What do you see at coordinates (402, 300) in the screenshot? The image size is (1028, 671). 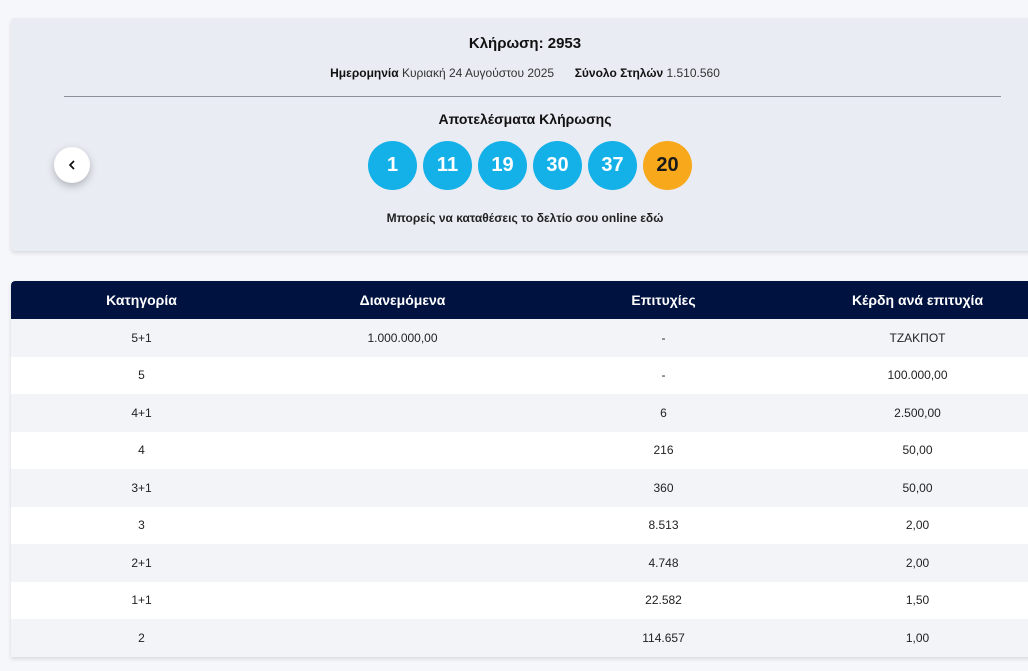 I see `header-distributed: Διανεμόμενα` at bounding box center [402, 300].